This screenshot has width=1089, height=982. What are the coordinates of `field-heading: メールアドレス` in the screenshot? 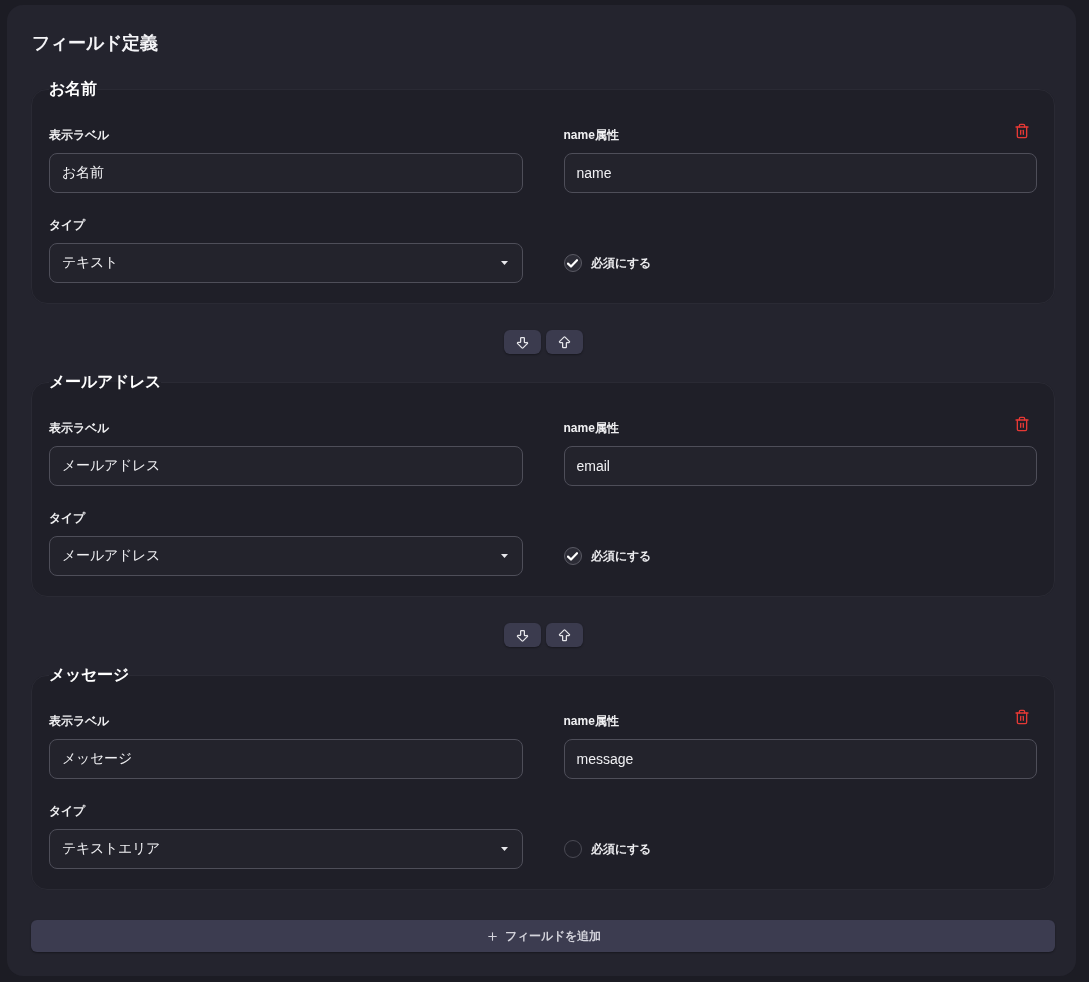 It's located at (105, 382).